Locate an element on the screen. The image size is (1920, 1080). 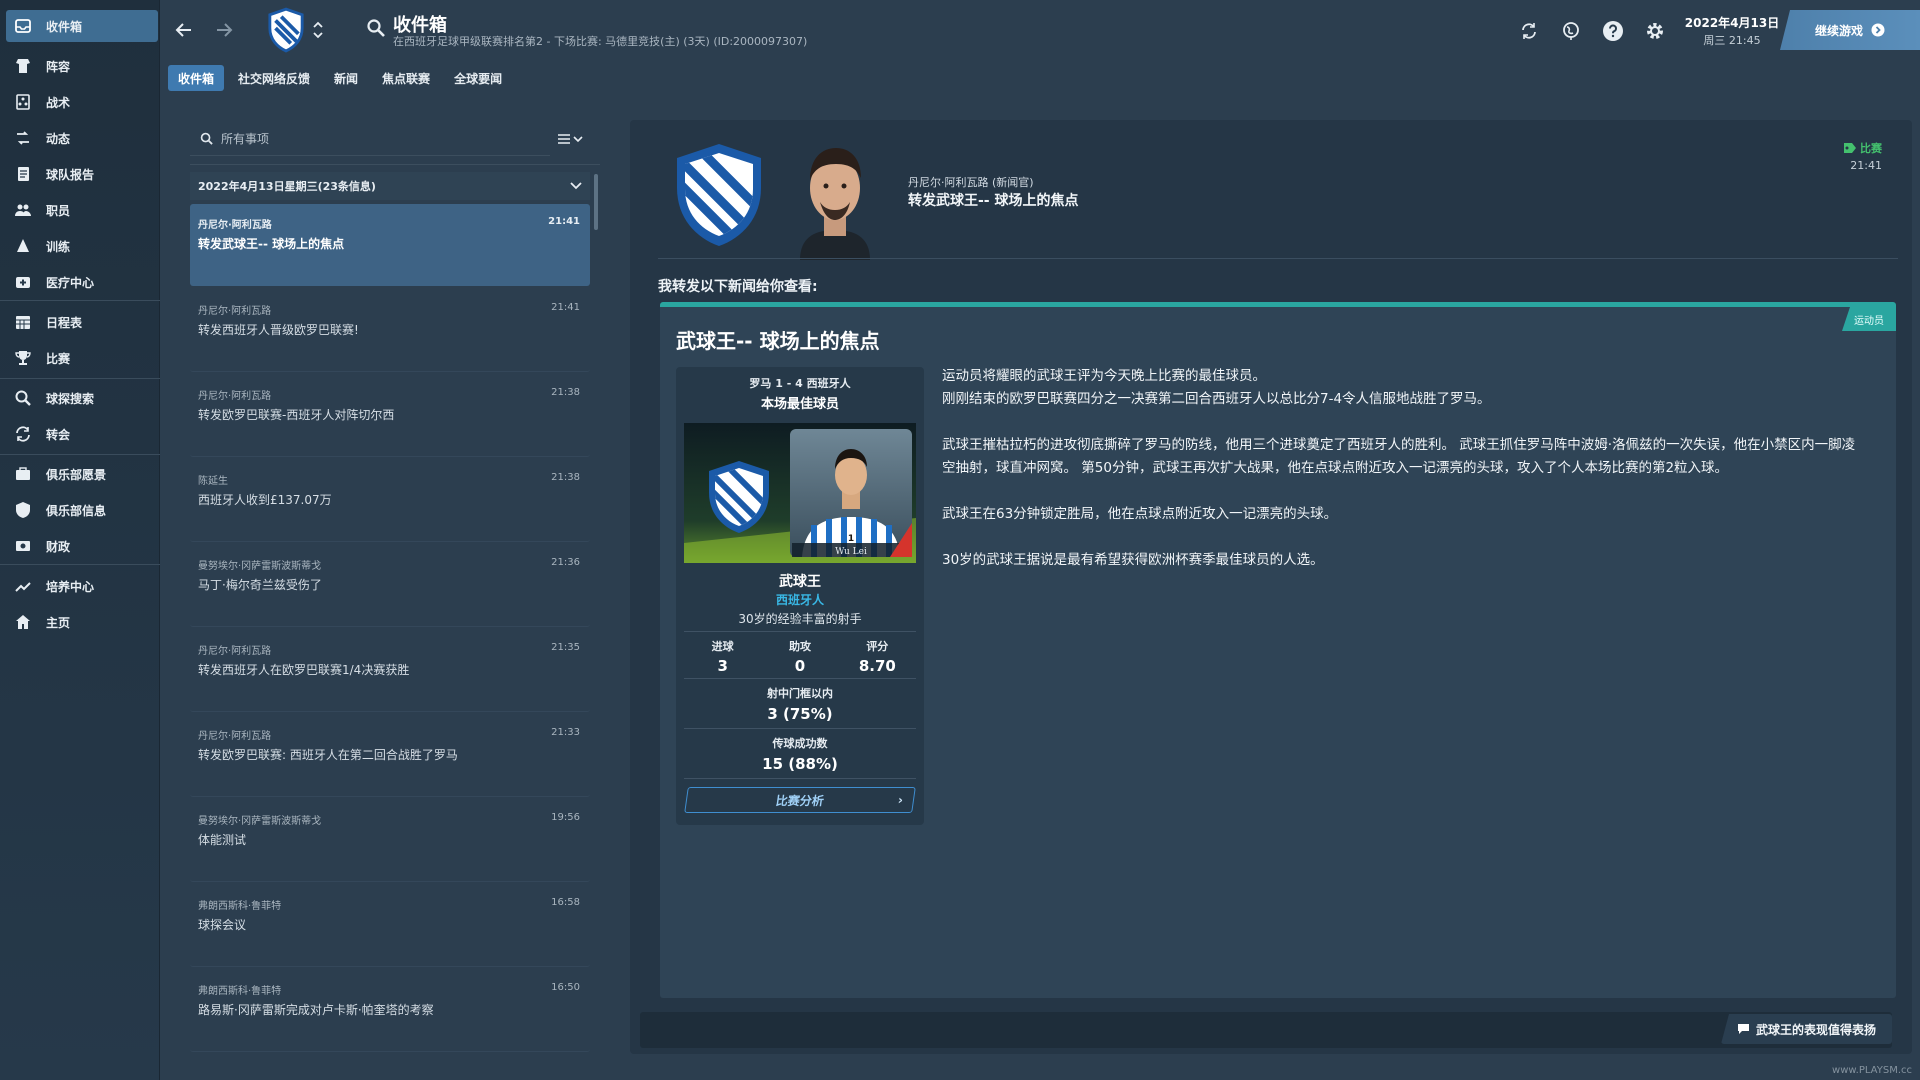
sidebar-item-squad: 阵容 is located at coordinates (82, 66).